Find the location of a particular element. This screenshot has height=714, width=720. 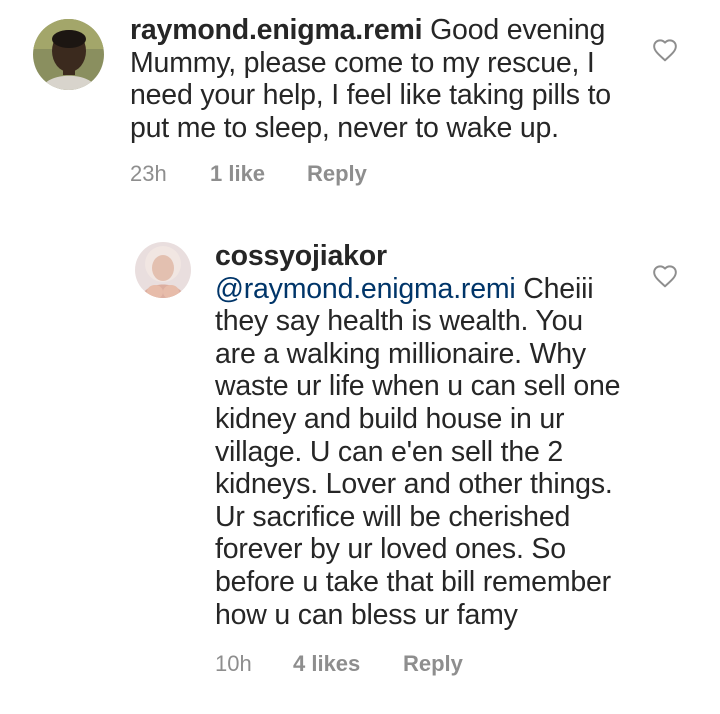

mention-link: @raymond.enigma.remi is located at coordinates (365, 289).